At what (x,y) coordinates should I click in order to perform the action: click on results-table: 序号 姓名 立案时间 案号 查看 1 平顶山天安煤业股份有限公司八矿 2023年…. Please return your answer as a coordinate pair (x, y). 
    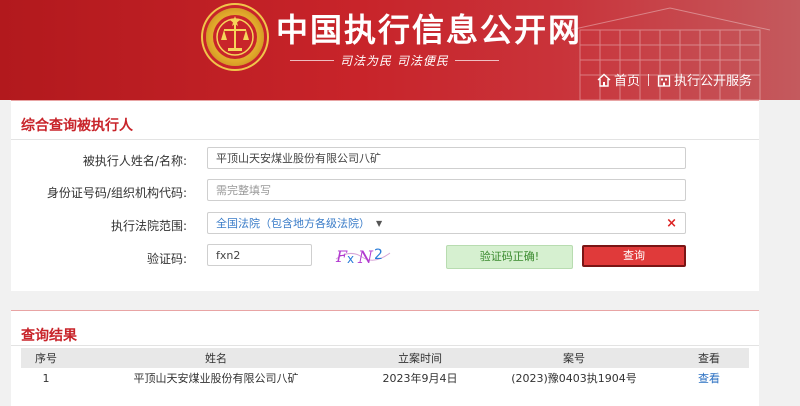
    Looking at the image, I should click on (385, 368).